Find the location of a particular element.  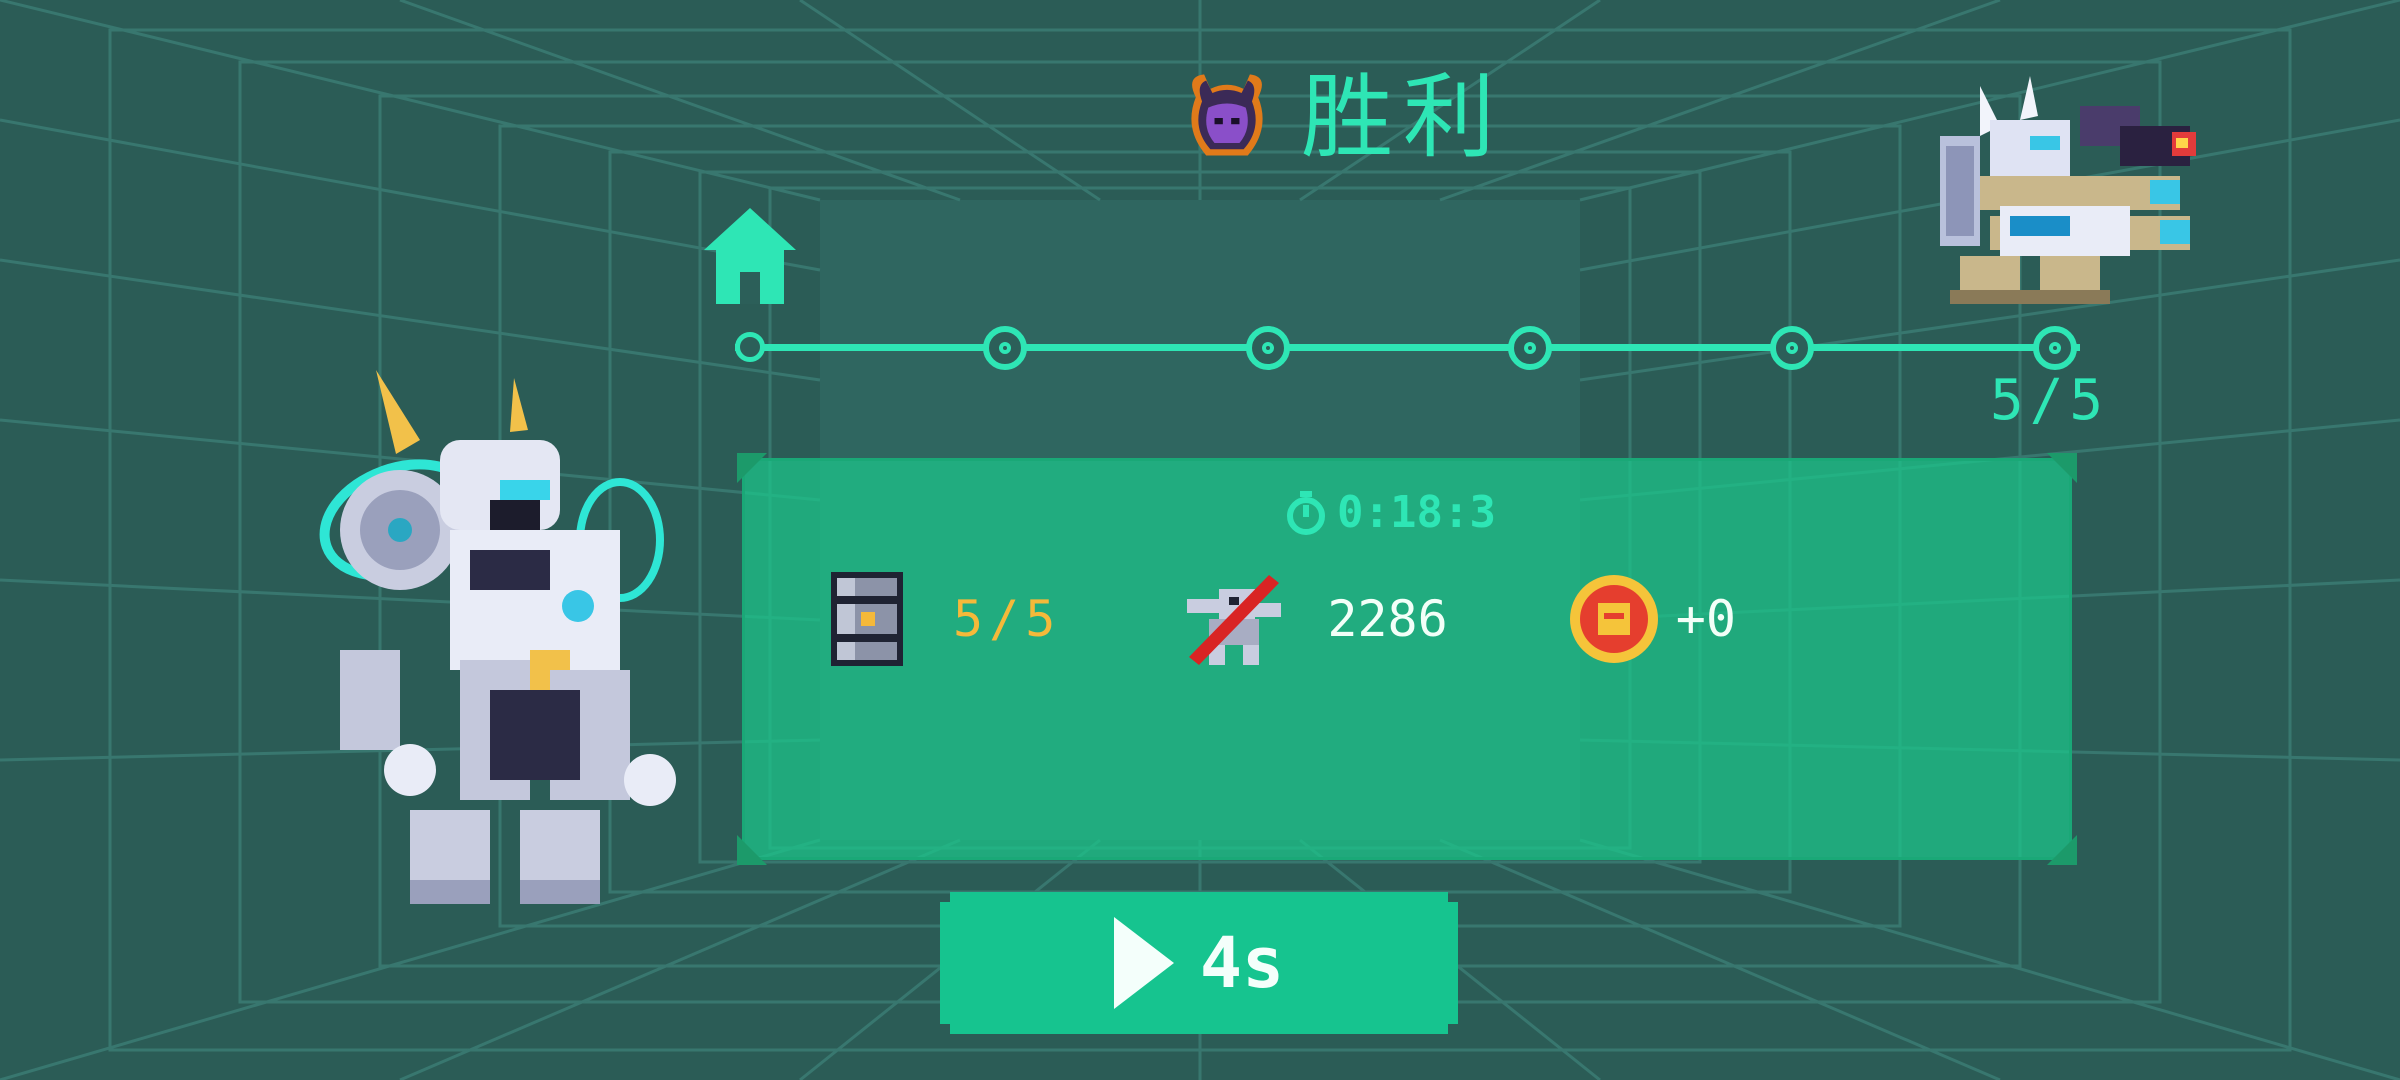

player-mech-sprite is located at coordinates (497, 637).